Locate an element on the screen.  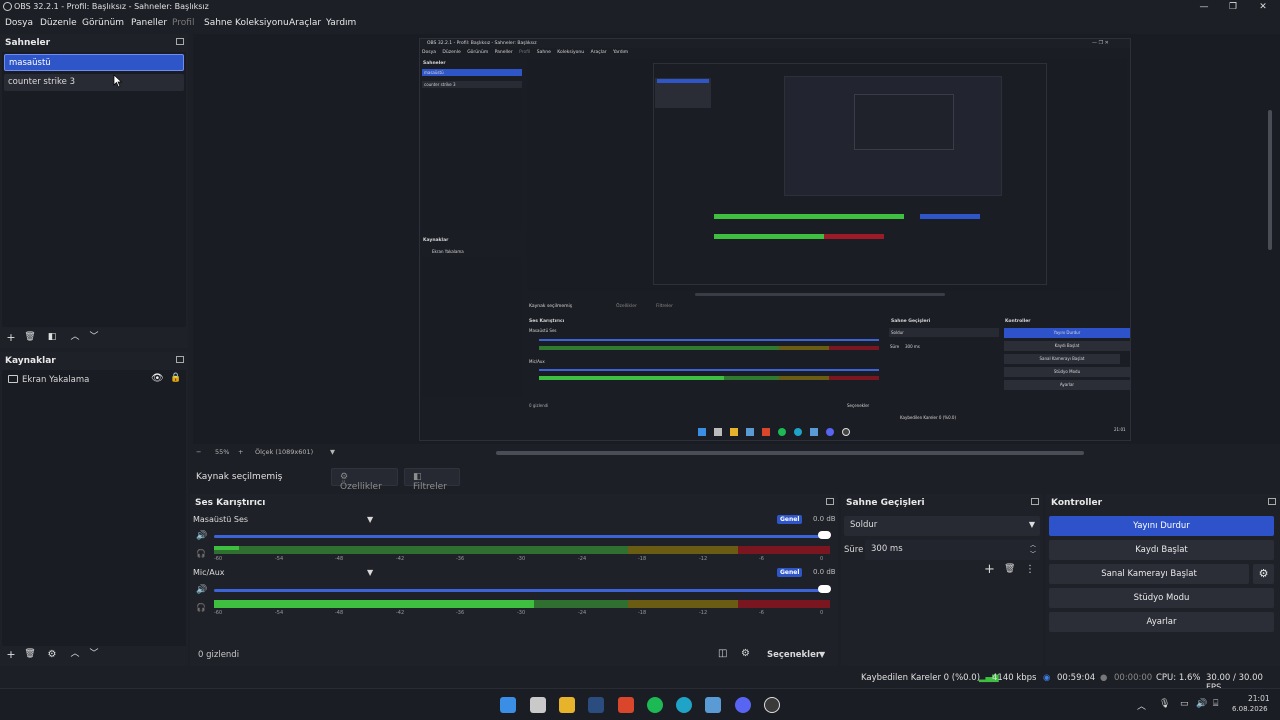
duration-spinbox: 300 ms ︿ ﹀ is located at coordinates (952, 550).